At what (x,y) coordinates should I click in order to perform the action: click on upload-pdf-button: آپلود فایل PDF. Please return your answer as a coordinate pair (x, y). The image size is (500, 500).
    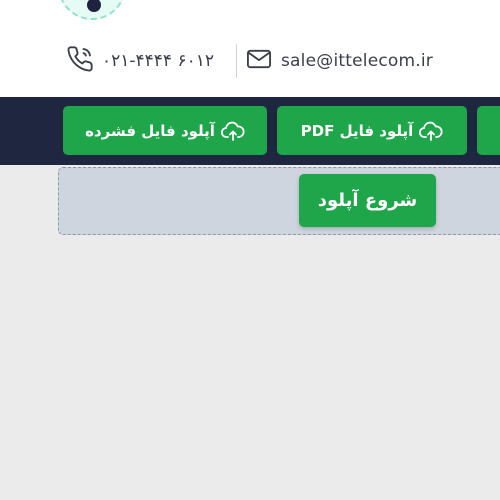
    Looking at the image, I should click on (372, 130).